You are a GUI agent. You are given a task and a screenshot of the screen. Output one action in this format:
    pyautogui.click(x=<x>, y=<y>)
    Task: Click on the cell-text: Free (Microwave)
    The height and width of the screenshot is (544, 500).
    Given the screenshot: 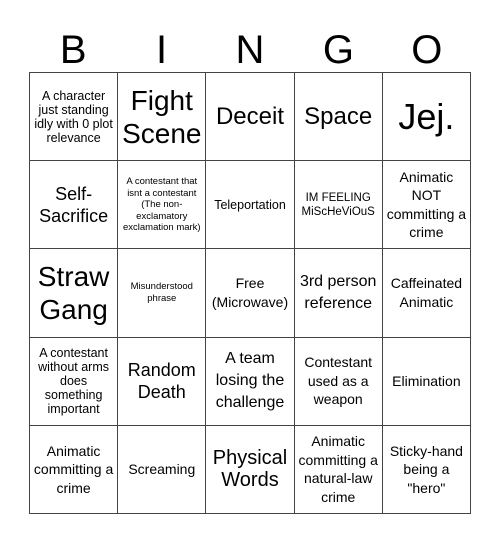 What is the action you would take?
    pyautogui.click(x=250, y=292)
    